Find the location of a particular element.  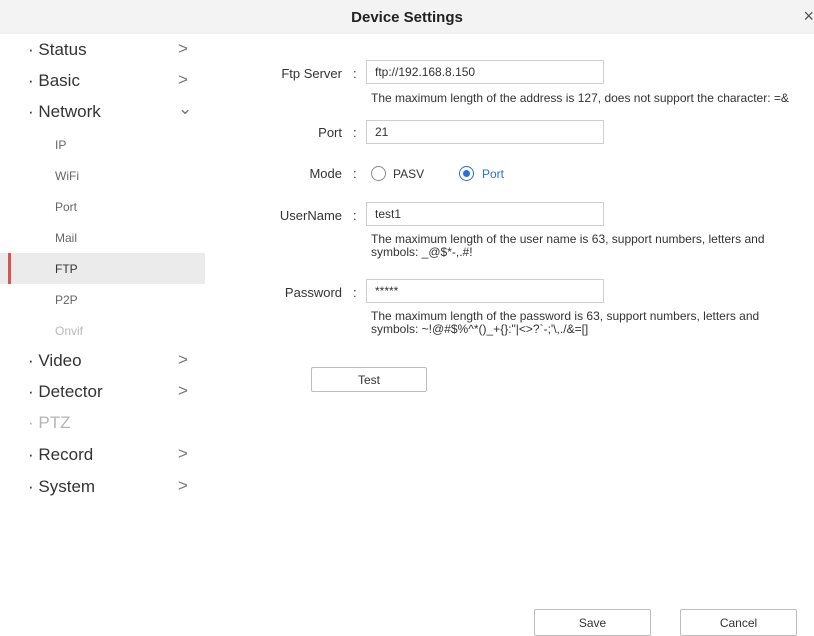

mode-port-label: Port is located at coordinates (493, 174).